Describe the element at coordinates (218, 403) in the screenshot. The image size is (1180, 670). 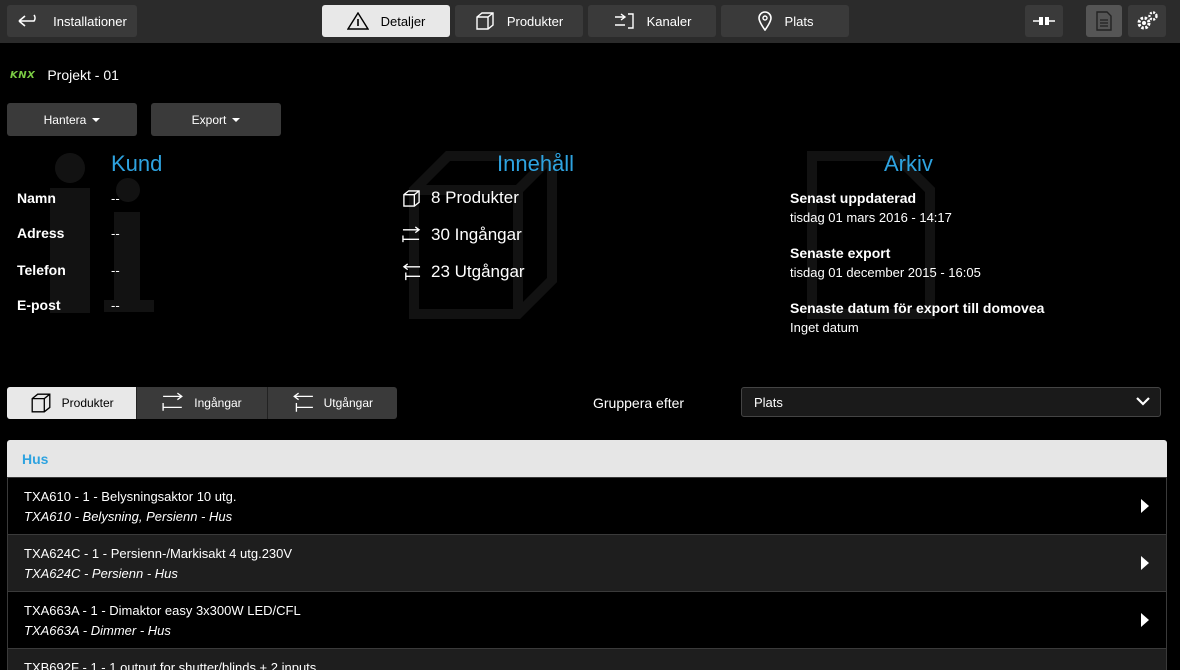
I see `segment-inputs-label: Ingångar` at that location.